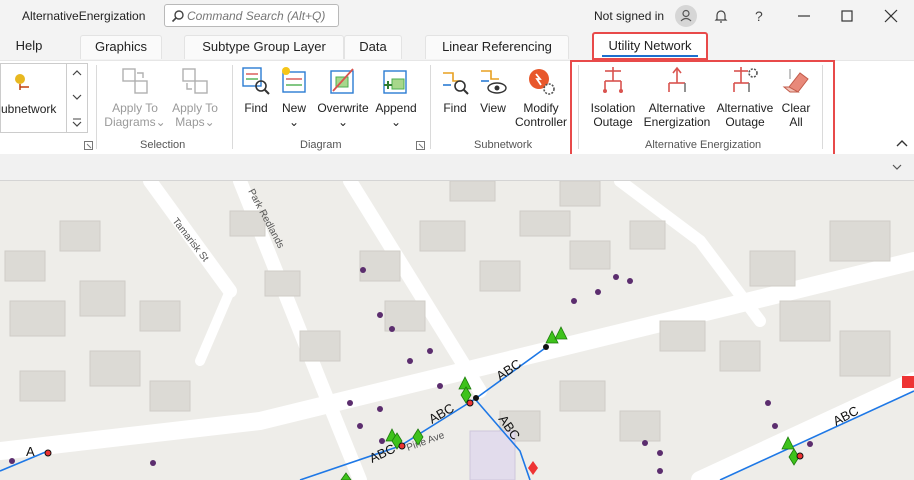  I want to click on search-icon, so click(177, 16).